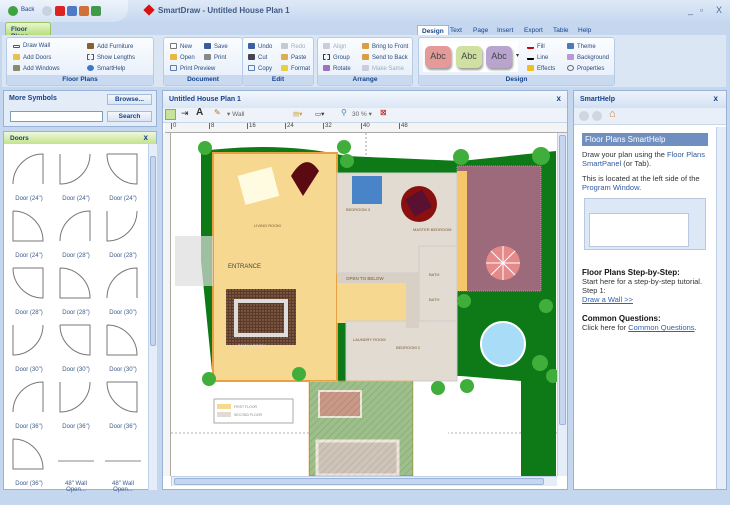 This screenshot has height=505, width=730. What do you see at coordinates (96, 11) in the screenshot?
I see `excel-export-icon` at bounding box center [96, 11].